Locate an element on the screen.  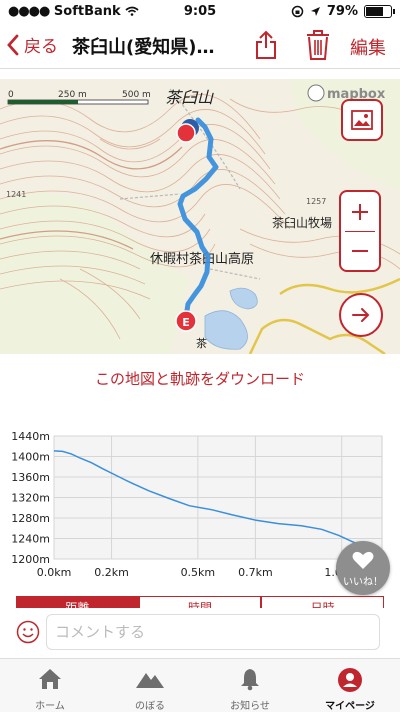
bottom-tab-bar: ホーム のぼる お知らせ マイページ is located at coordinates (200, 685).